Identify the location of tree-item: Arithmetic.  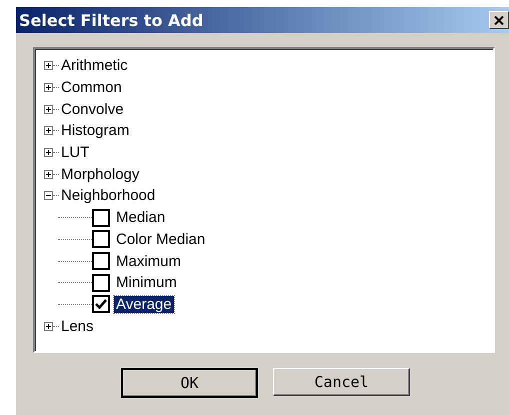
(94, 65).